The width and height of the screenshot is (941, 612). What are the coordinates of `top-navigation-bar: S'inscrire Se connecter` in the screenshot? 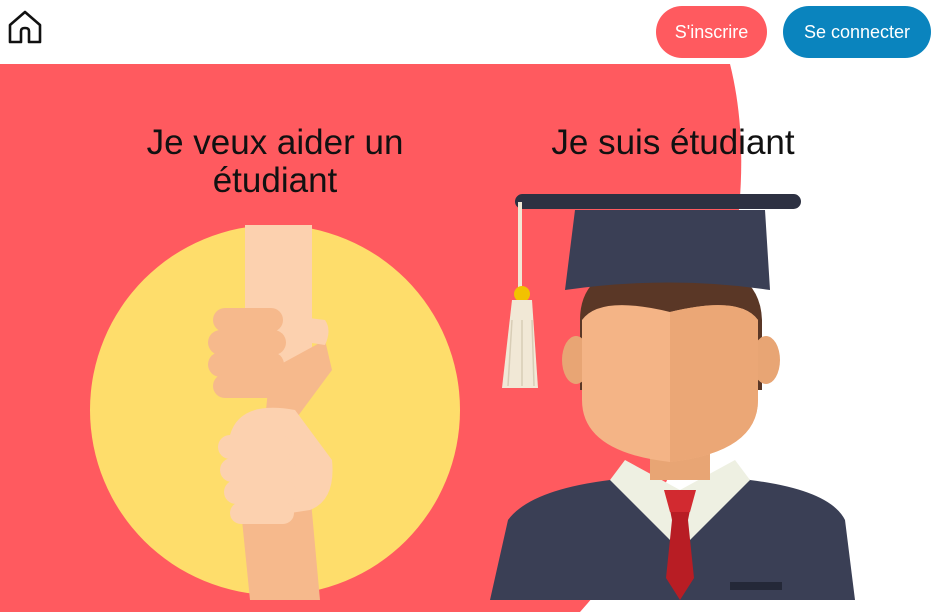 It's located at (470, 32).